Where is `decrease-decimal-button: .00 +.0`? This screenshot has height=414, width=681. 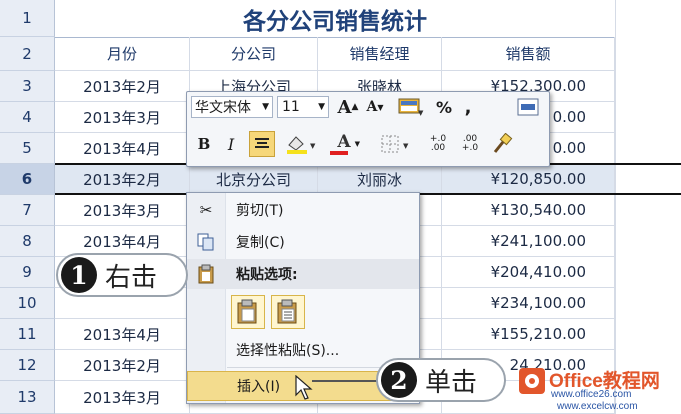
decrease-decimal-button: .00 +.0 is located at coordinates (470, 144).